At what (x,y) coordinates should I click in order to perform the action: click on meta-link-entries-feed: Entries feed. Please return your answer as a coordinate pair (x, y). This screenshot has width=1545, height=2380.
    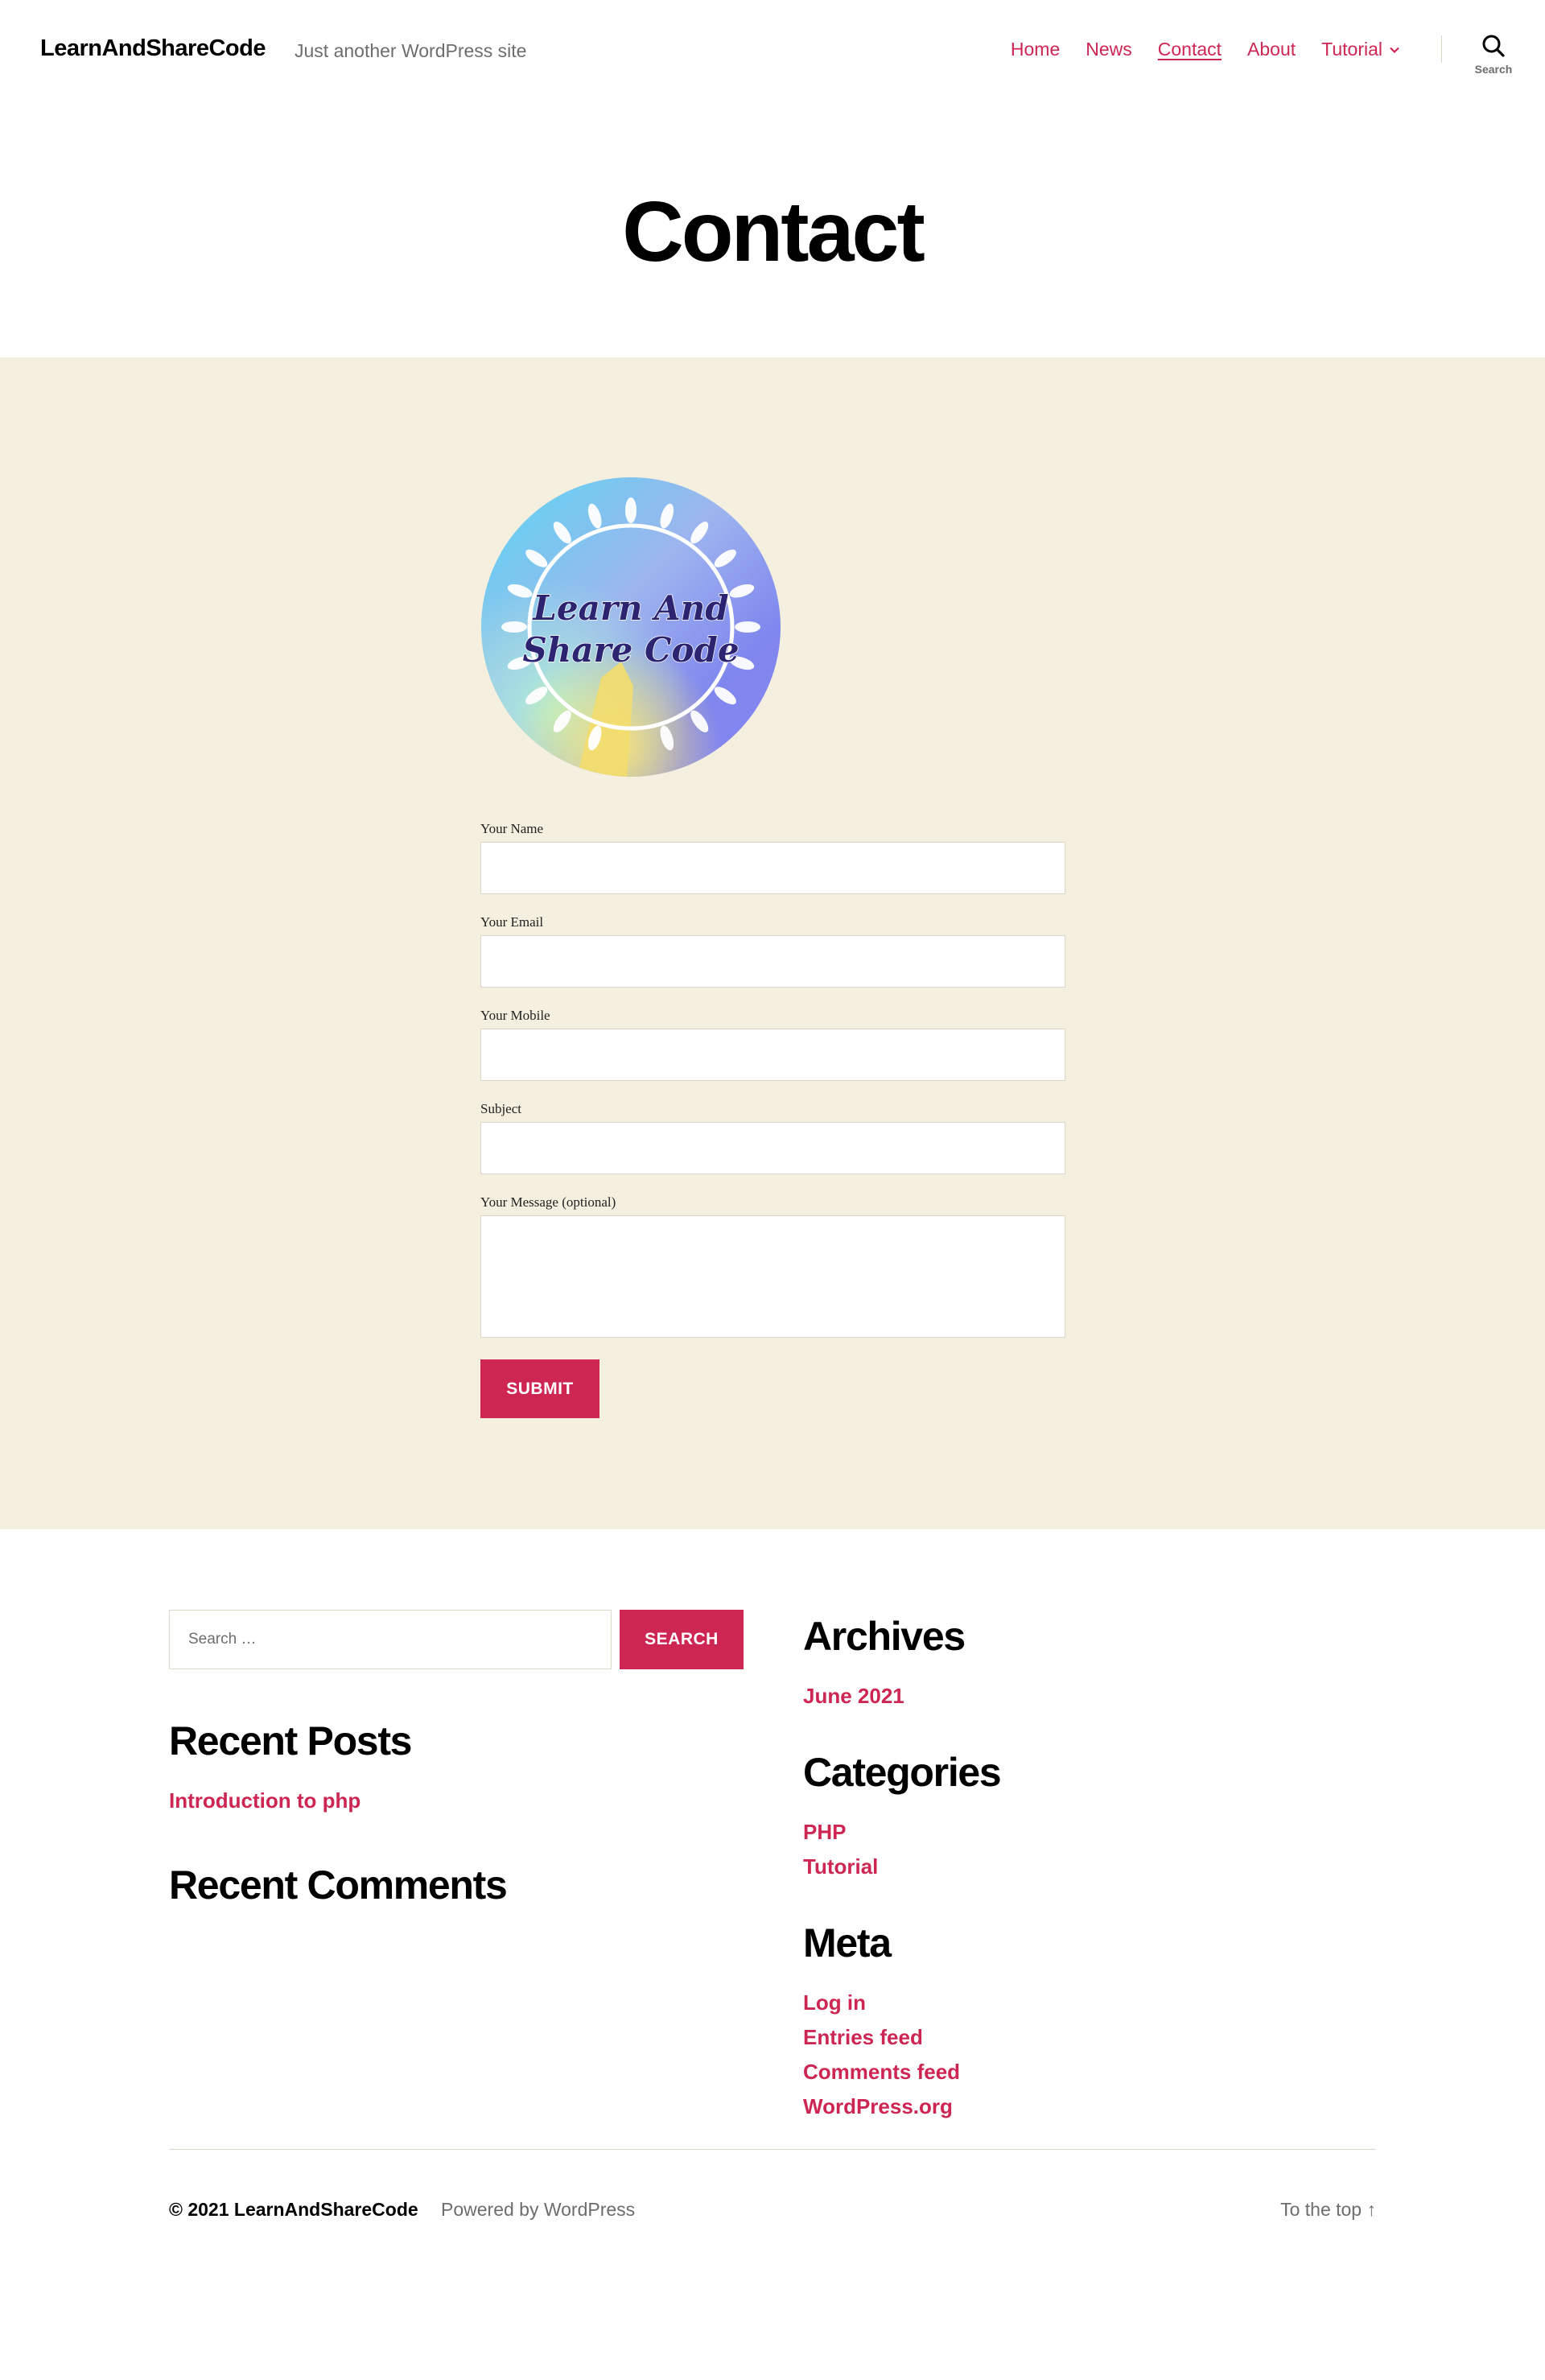
    Looking at the image, I should click on (1090, 2037).